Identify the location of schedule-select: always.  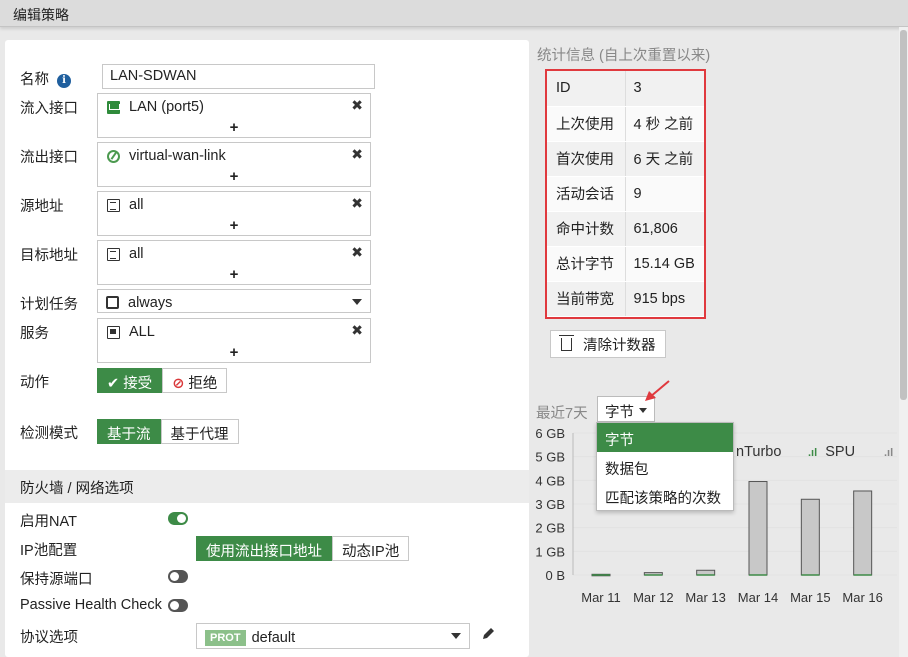
(234, 301).